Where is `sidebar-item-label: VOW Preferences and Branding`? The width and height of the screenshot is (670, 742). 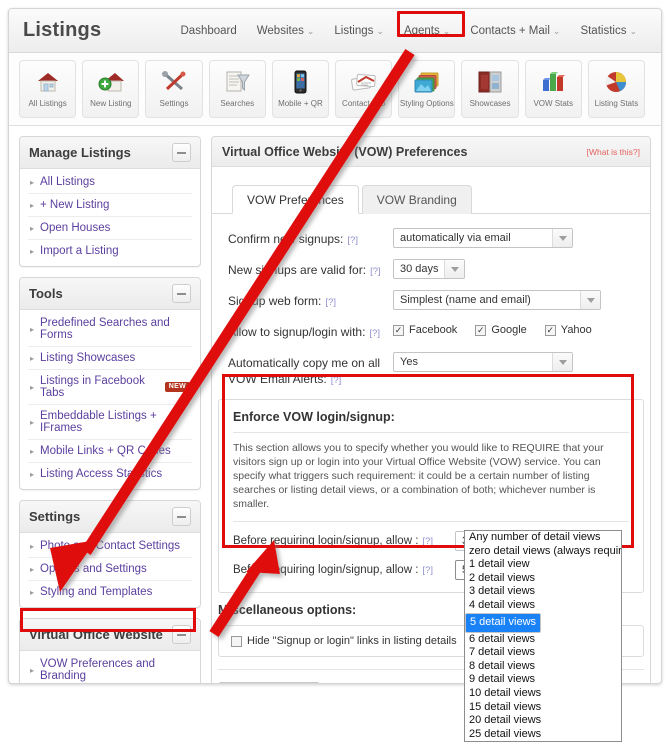 sidebar-item-label: VOW Preferences and Branding is located at coordinates (98, 670).